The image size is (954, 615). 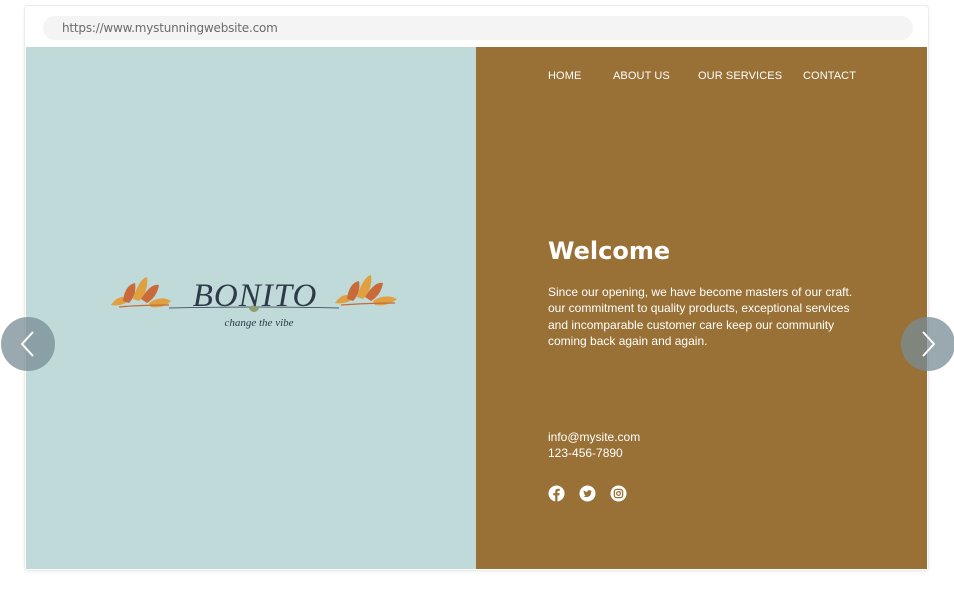 What do you see at coordinates (609, 251) in the screenshot?
I see `welcome-heading: Welcome` at bounding box center [609, 251].